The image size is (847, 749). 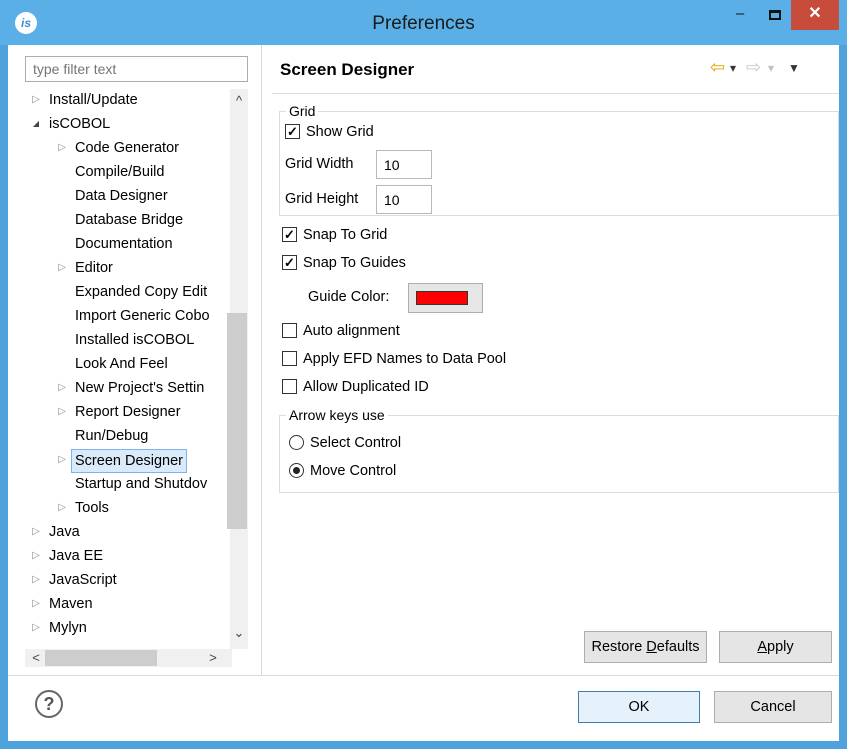 I want to click on view-menu-icon: ▼, so click(x=794, y=68).